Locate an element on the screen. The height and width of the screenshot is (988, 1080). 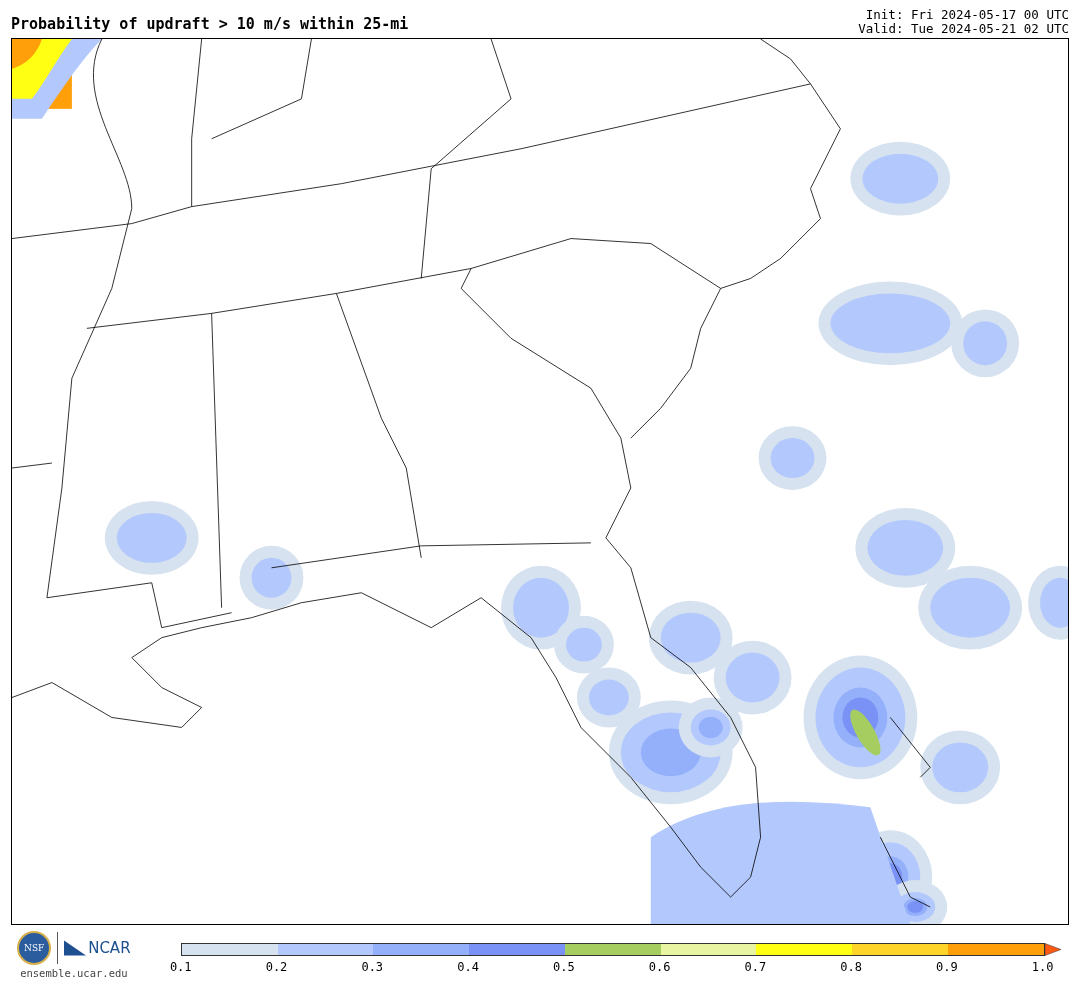
colorbar-tick-label: 0.1 is located at coordinates (180, 967).